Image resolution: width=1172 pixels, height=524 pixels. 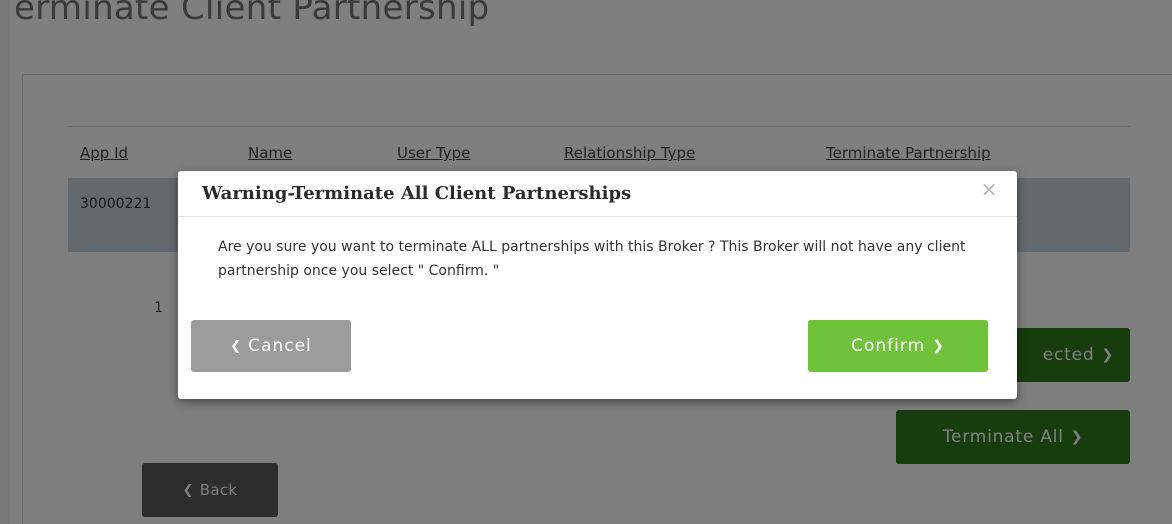 What do you see at coordinates (938, 346) in the screenshot?
I see `chevron-right-icon: ❯` at bounding box center [938, 346].